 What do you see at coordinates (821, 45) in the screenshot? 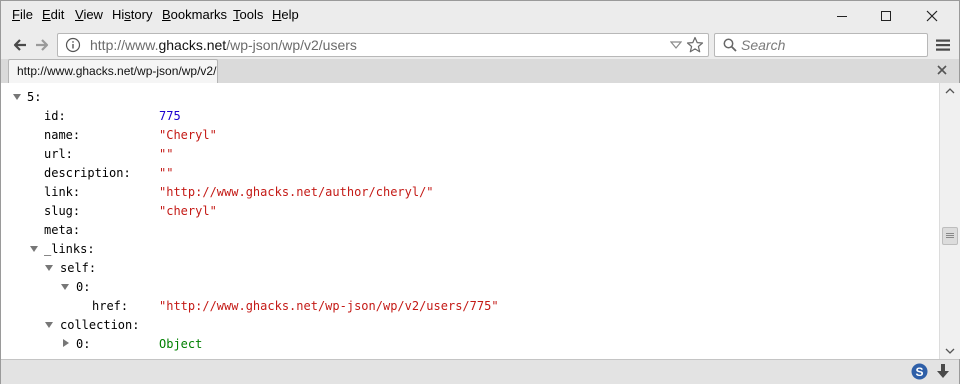
I see `search-bar: Search` at bounding box center [821, 45].